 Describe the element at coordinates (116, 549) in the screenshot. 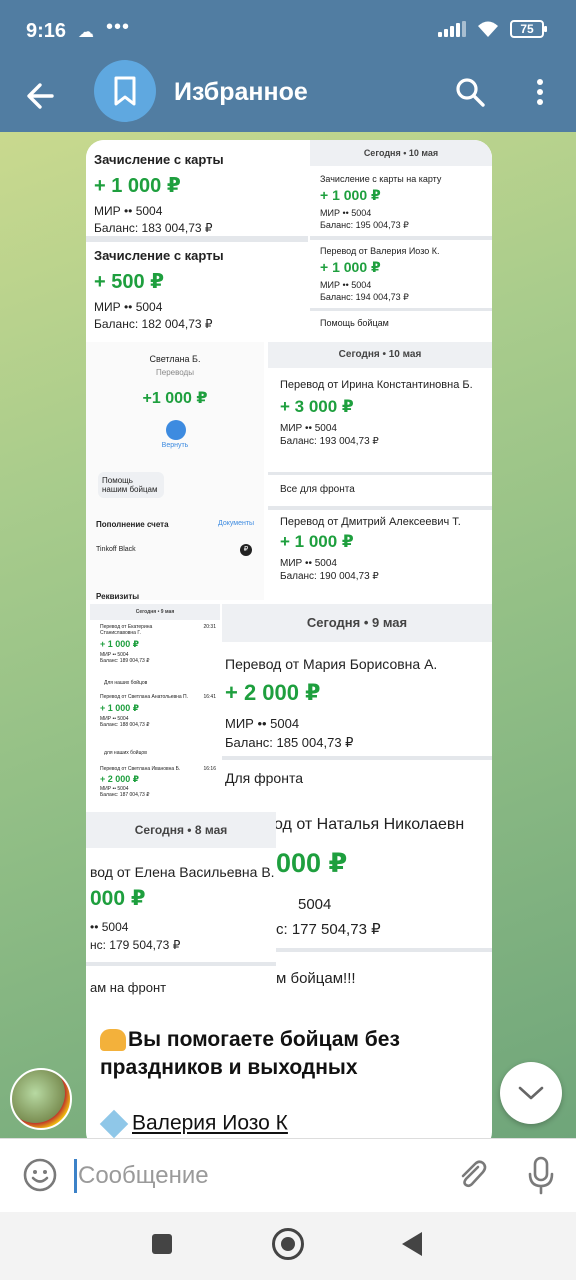

I see `bank-account: Tinkoff Black` at that location.